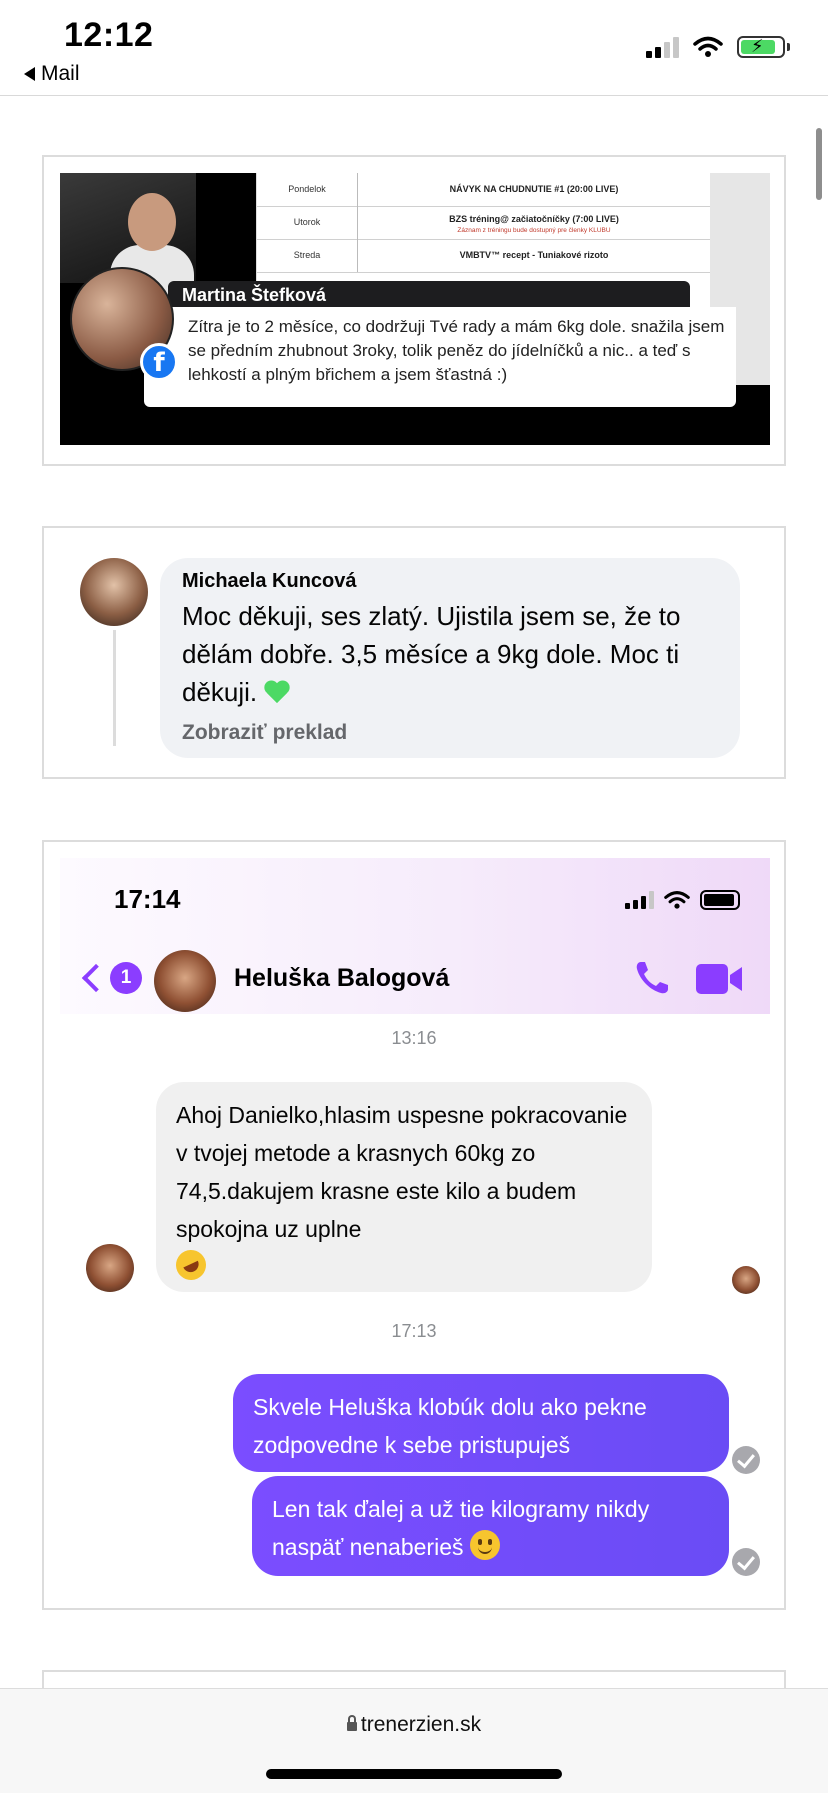  I want to click on browser-bottom-bar: trenerzien.sk, so click(414, 1740).